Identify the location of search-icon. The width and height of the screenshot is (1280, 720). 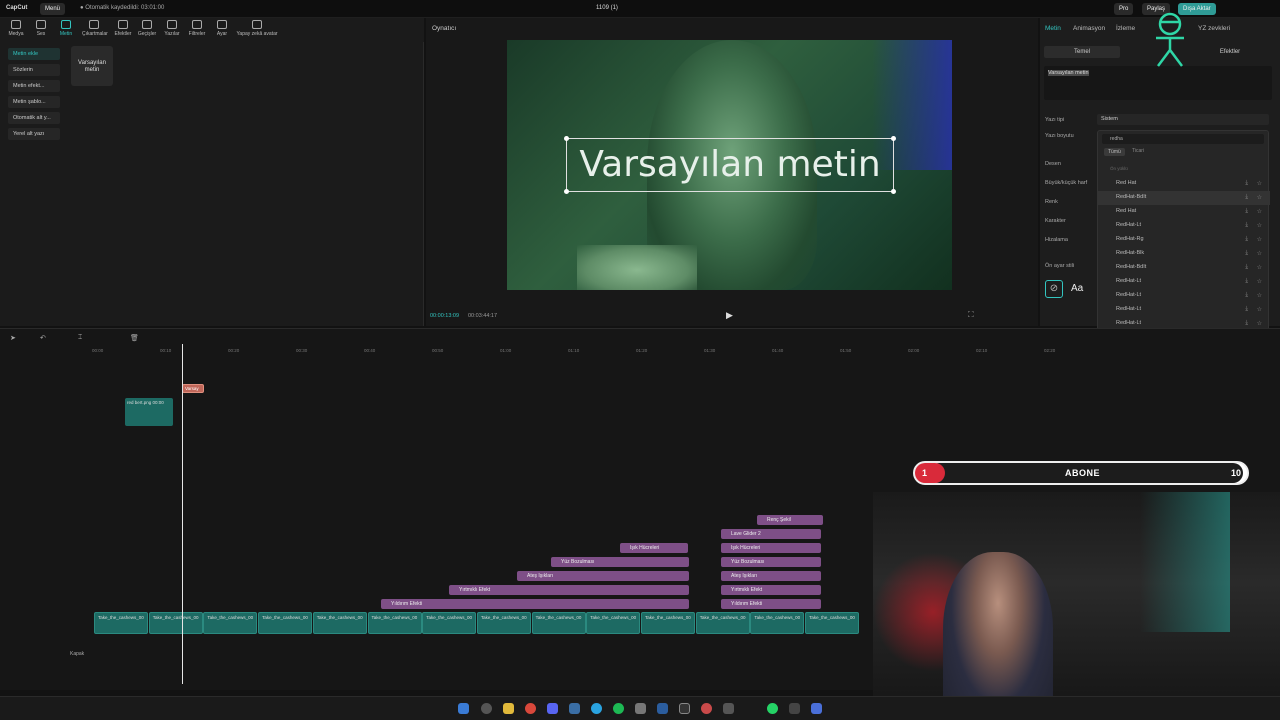
(486, 708).